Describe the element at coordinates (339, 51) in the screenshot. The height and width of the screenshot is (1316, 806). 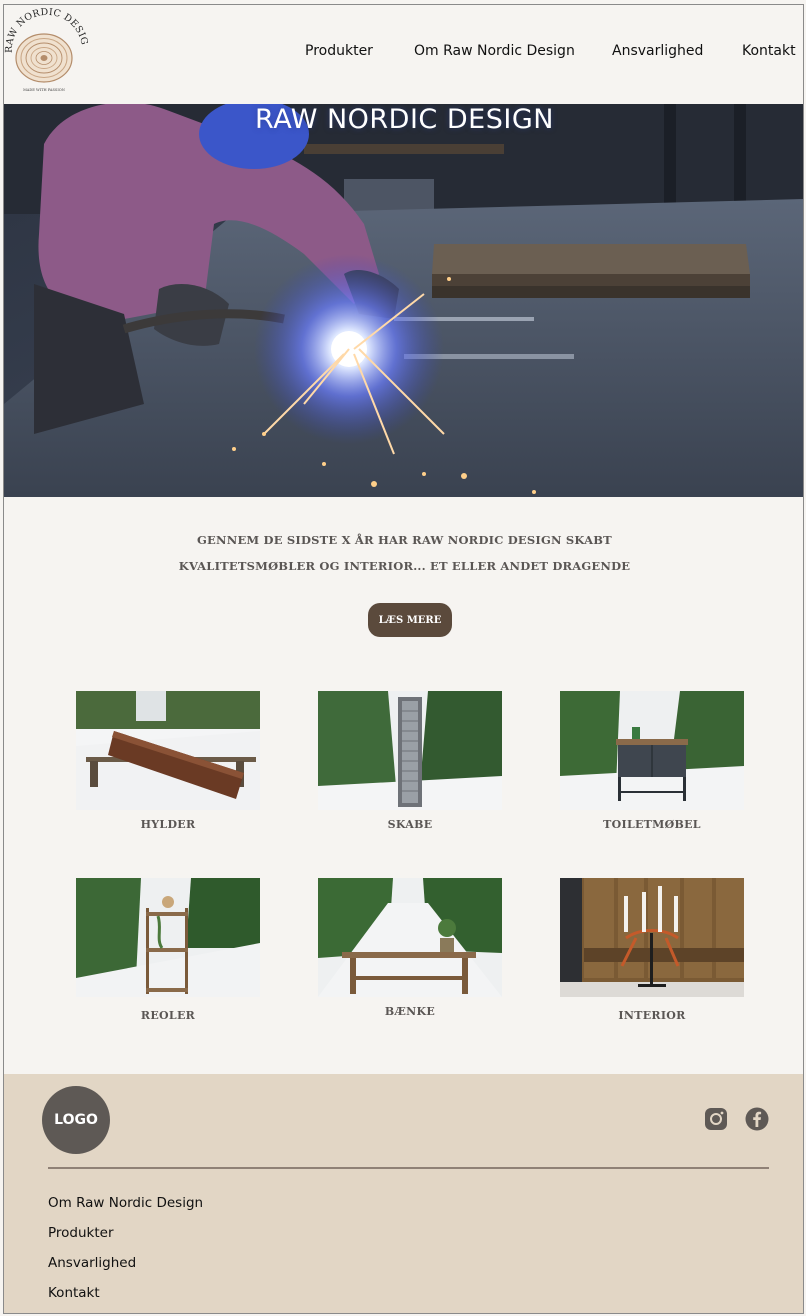
I see `nav-produkter: Produkter` at that location.